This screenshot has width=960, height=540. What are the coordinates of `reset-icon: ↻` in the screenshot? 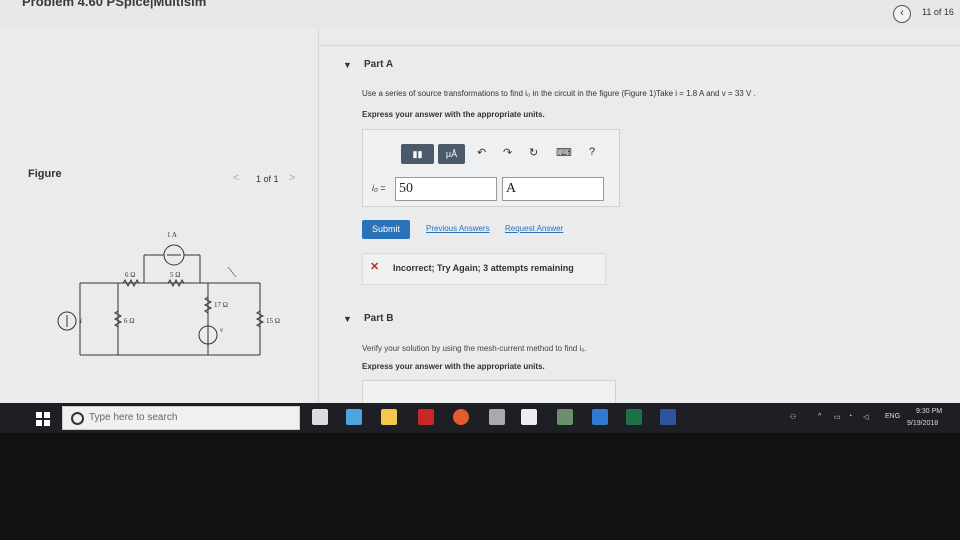 It's located at (533, 152).